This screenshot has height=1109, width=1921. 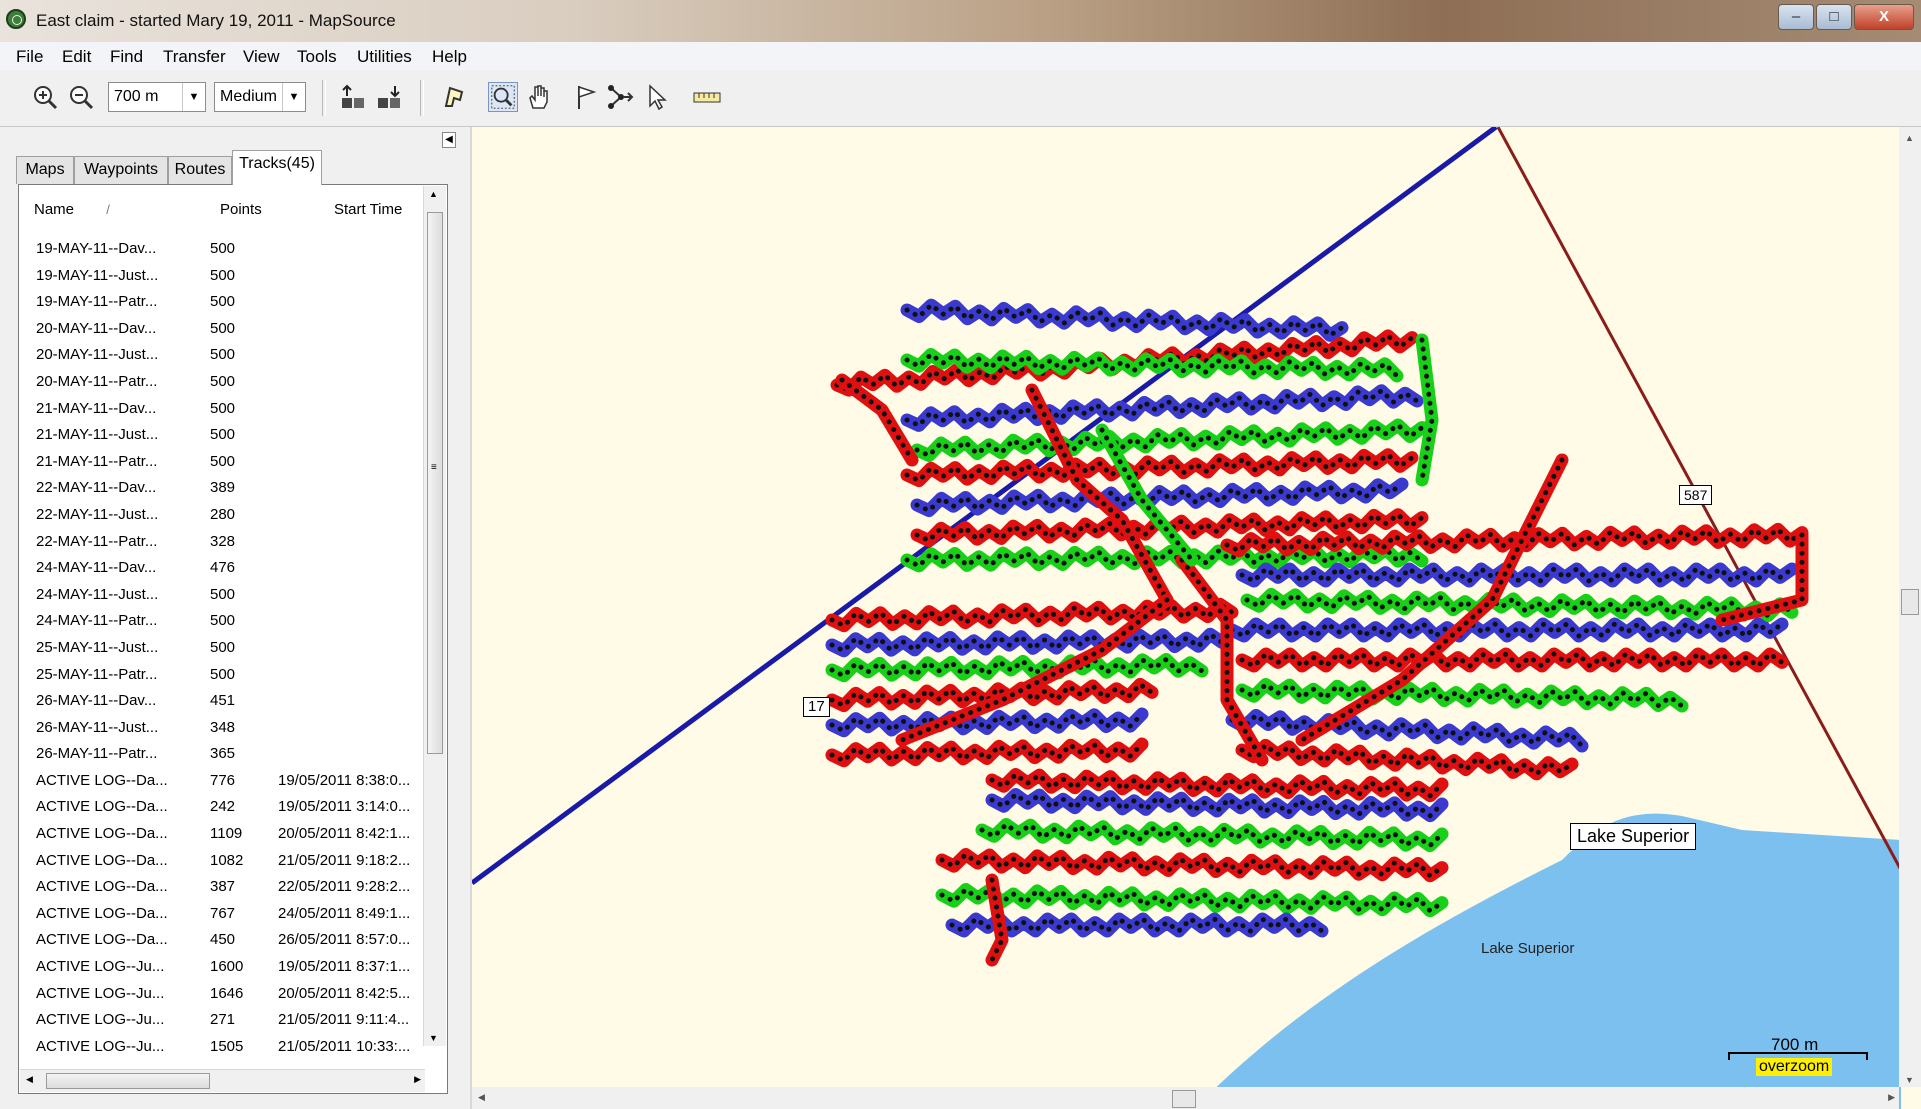 What do you see at coordinates (449, 140) in the screenshot?
I see `pin-icon: ◀` at bounding box center [449, 140].